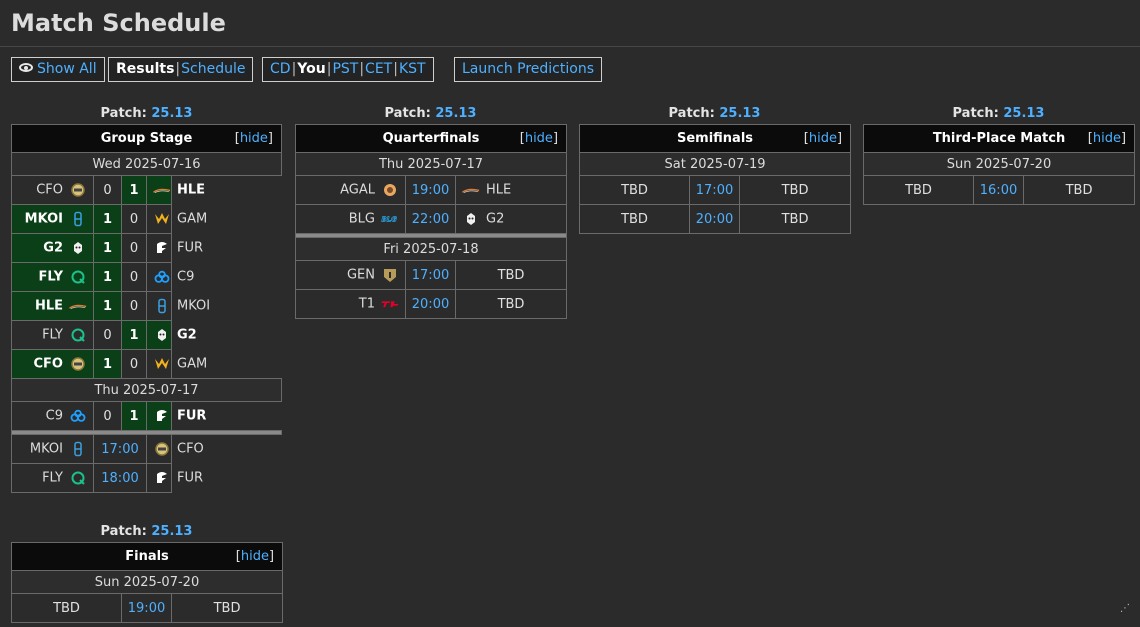 The image size is (1140, 627). Describe the element at coordinates (350, 190) in the screenshot. I see `team-cell: AGAL` at that location.